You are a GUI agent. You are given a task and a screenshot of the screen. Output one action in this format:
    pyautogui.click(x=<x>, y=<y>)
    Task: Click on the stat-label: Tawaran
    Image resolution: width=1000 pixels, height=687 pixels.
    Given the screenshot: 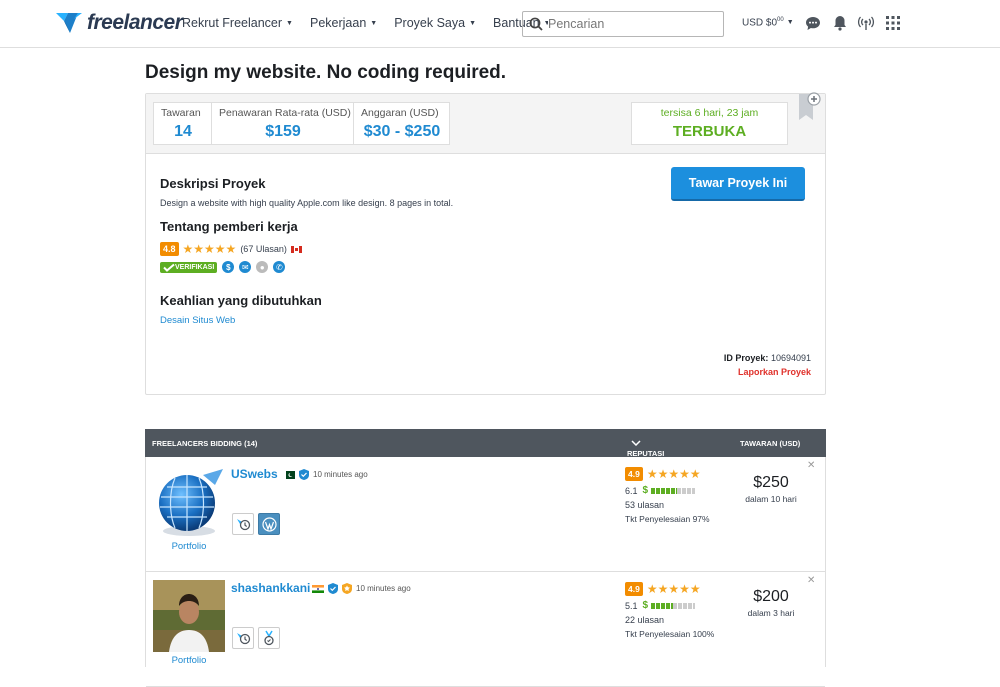 What is the action you would take?
    pyautogui.click(x=181, y=113)
    